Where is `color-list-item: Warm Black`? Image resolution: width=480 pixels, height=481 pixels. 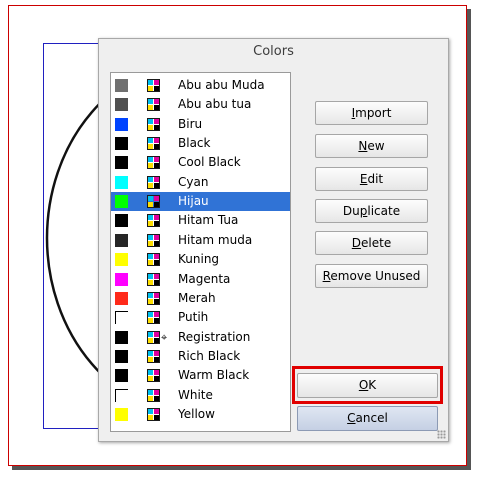 color-list-item: Warm Black is located at coordinates (200, 375).